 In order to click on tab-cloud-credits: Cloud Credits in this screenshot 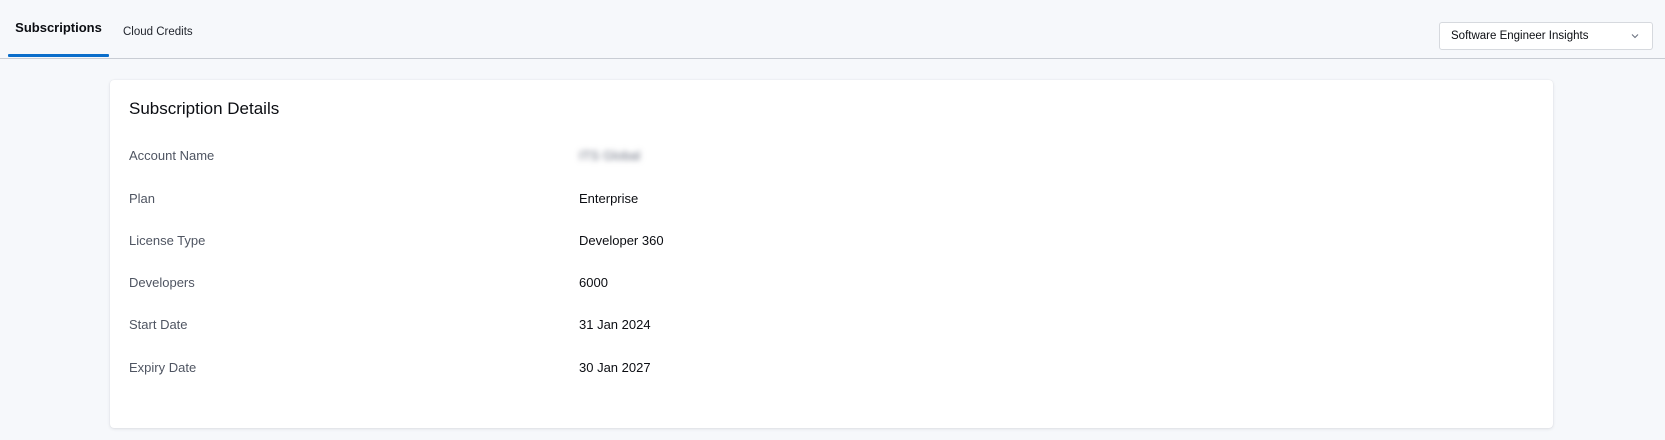, I will do `click(158, 28)`.